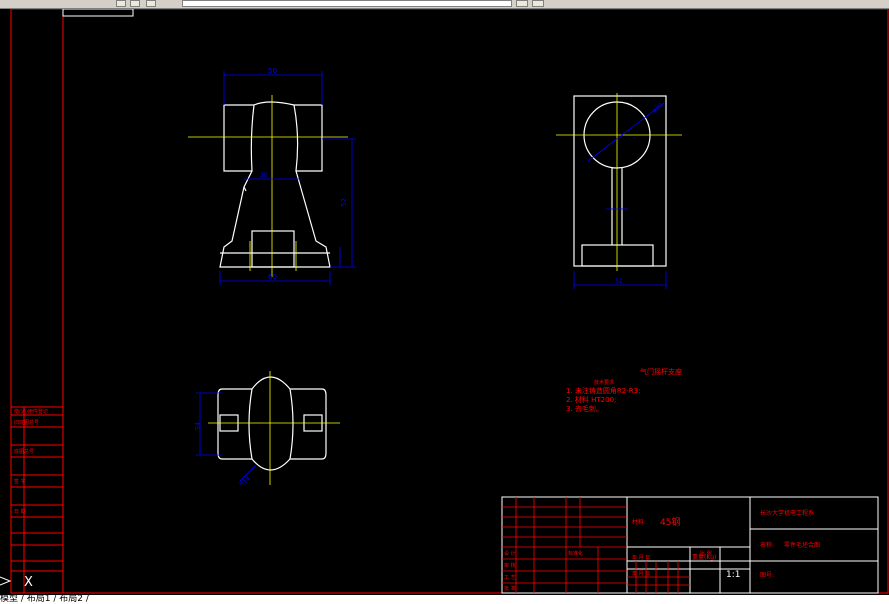  Describe the element at coordinates (347, 3) in the screenshot. I see `layer-dropdown` at that location.